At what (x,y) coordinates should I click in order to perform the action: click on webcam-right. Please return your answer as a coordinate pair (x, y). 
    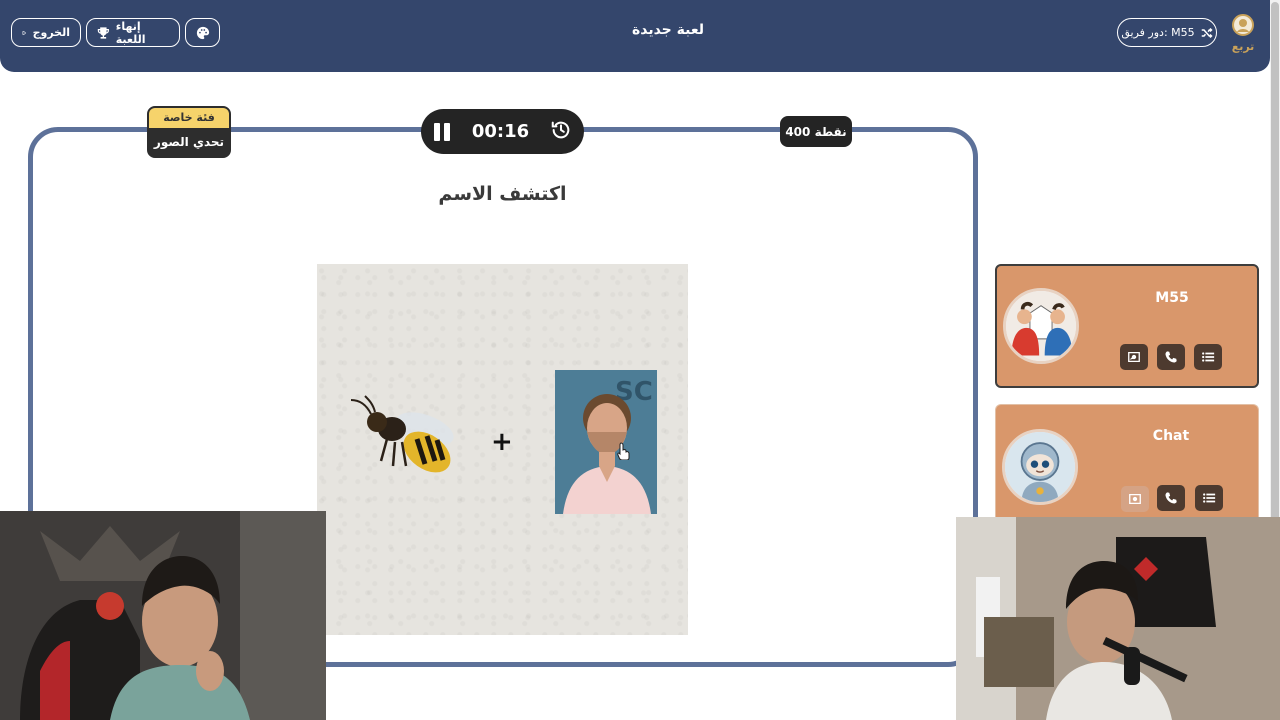
    Looking at the image, I should click on (1118, 618).